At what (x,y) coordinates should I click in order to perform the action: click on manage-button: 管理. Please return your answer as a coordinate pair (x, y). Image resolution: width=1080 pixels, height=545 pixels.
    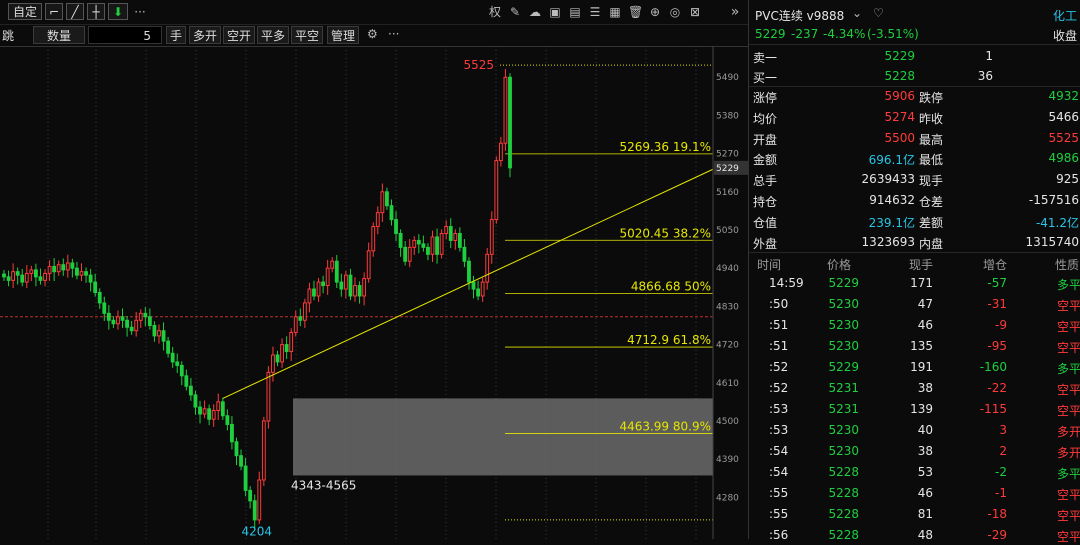
    Looking at the image, I should click on (343, 35).